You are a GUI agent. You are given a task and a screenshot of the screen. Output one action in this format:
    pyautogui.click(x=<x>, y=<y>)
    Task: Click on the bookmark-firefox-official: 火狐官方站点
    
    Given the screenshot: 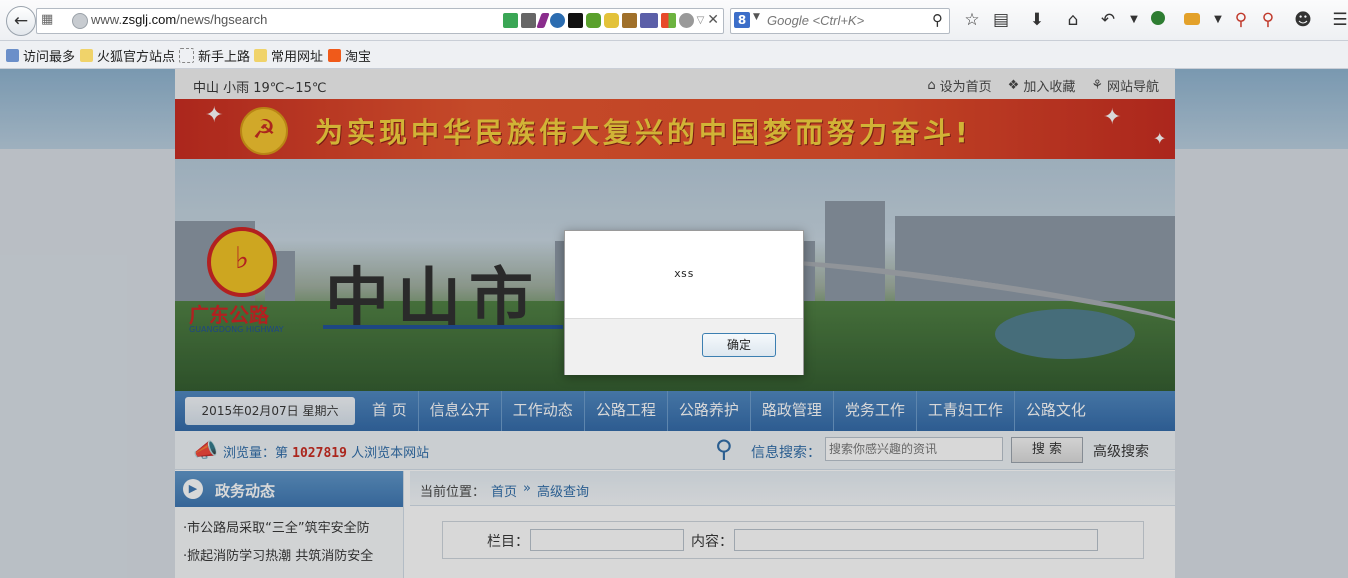 What is the action you would take?
    pyautogui.click(x=127, y=55)
    